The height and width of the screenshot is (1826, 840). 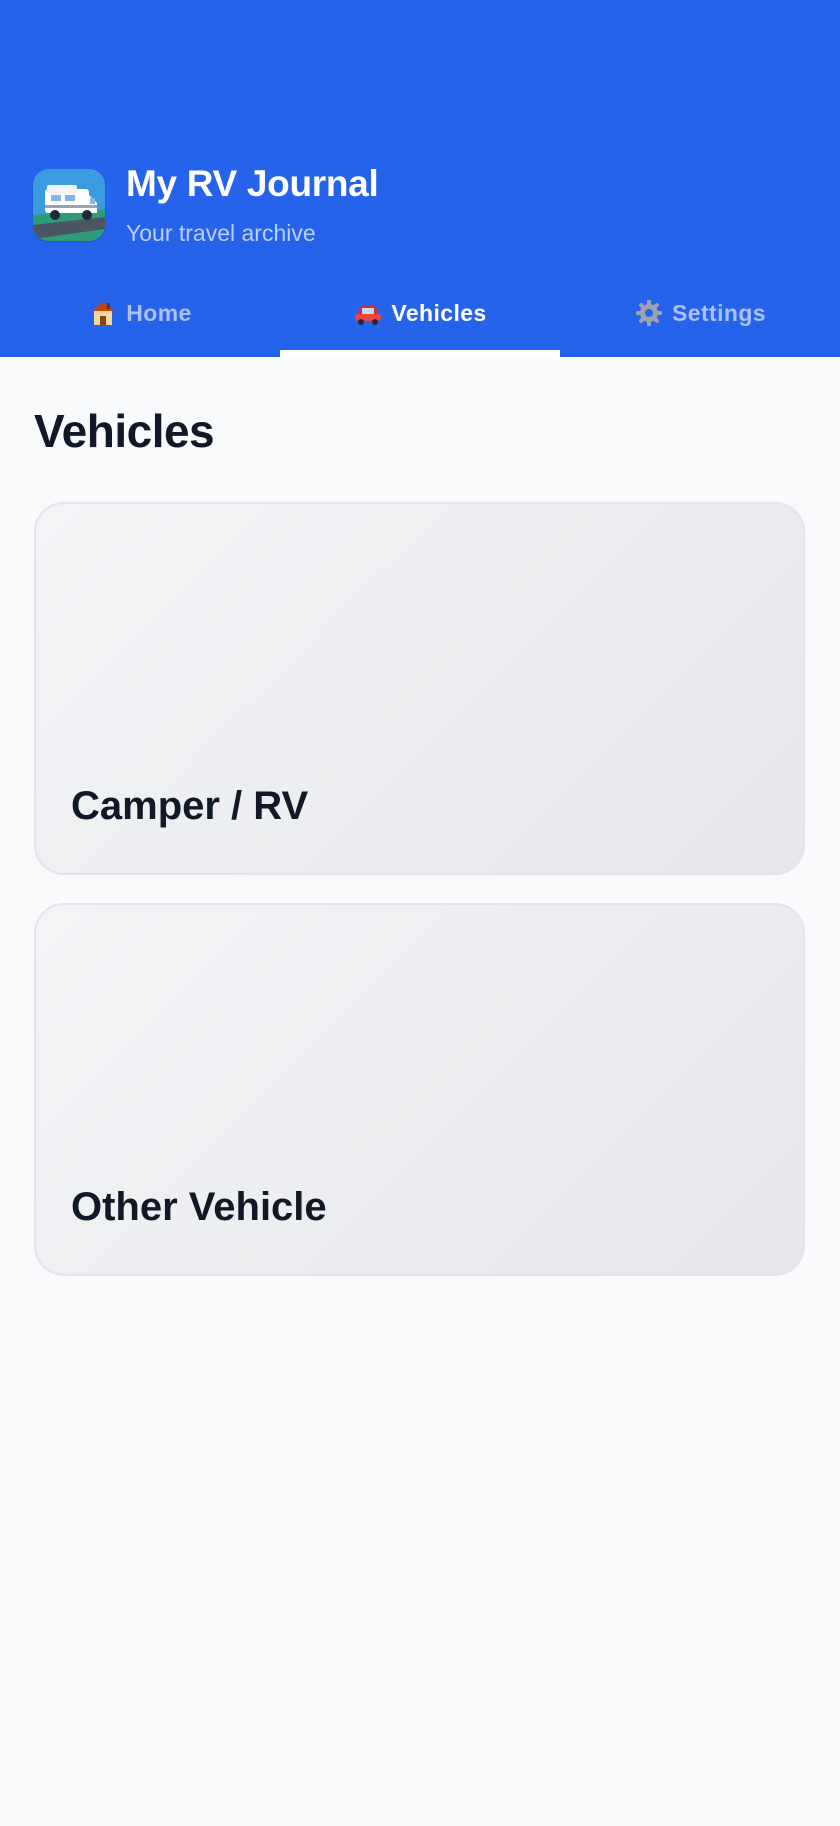 What do you see at coordinates (103, 313) in the screenshot?
I see `house-icon` at bounding box center [103, 313].